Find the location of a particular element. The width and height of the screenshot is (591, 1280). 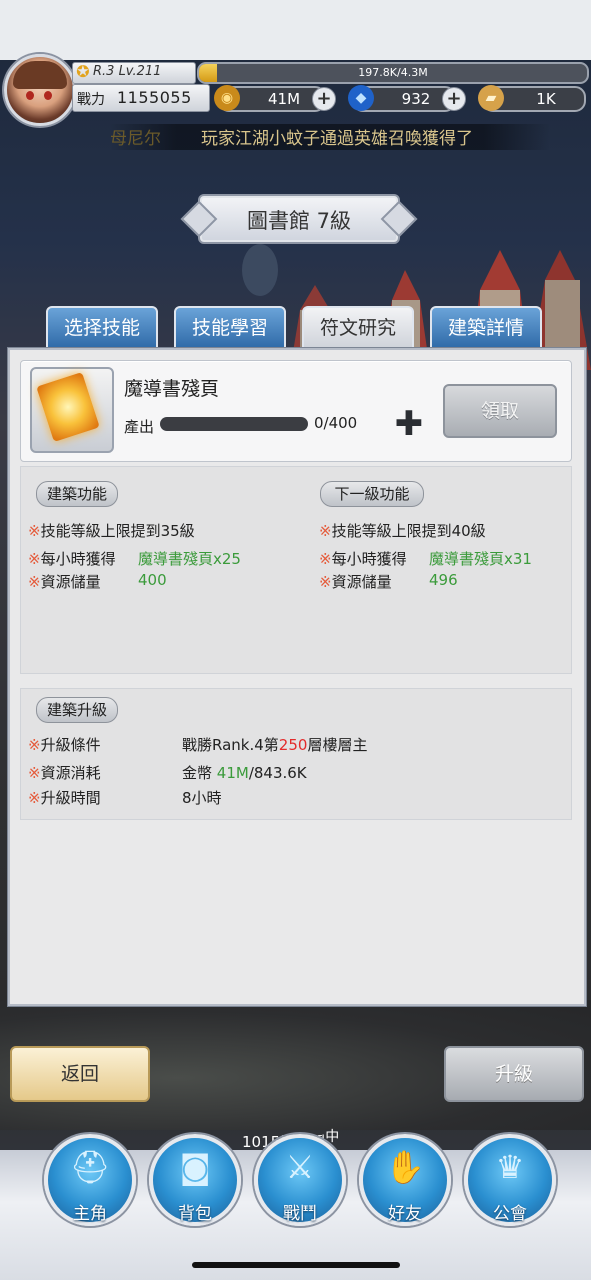

upgrade-cost-row: ※資源消耗 is located at coordinates (64, 772).